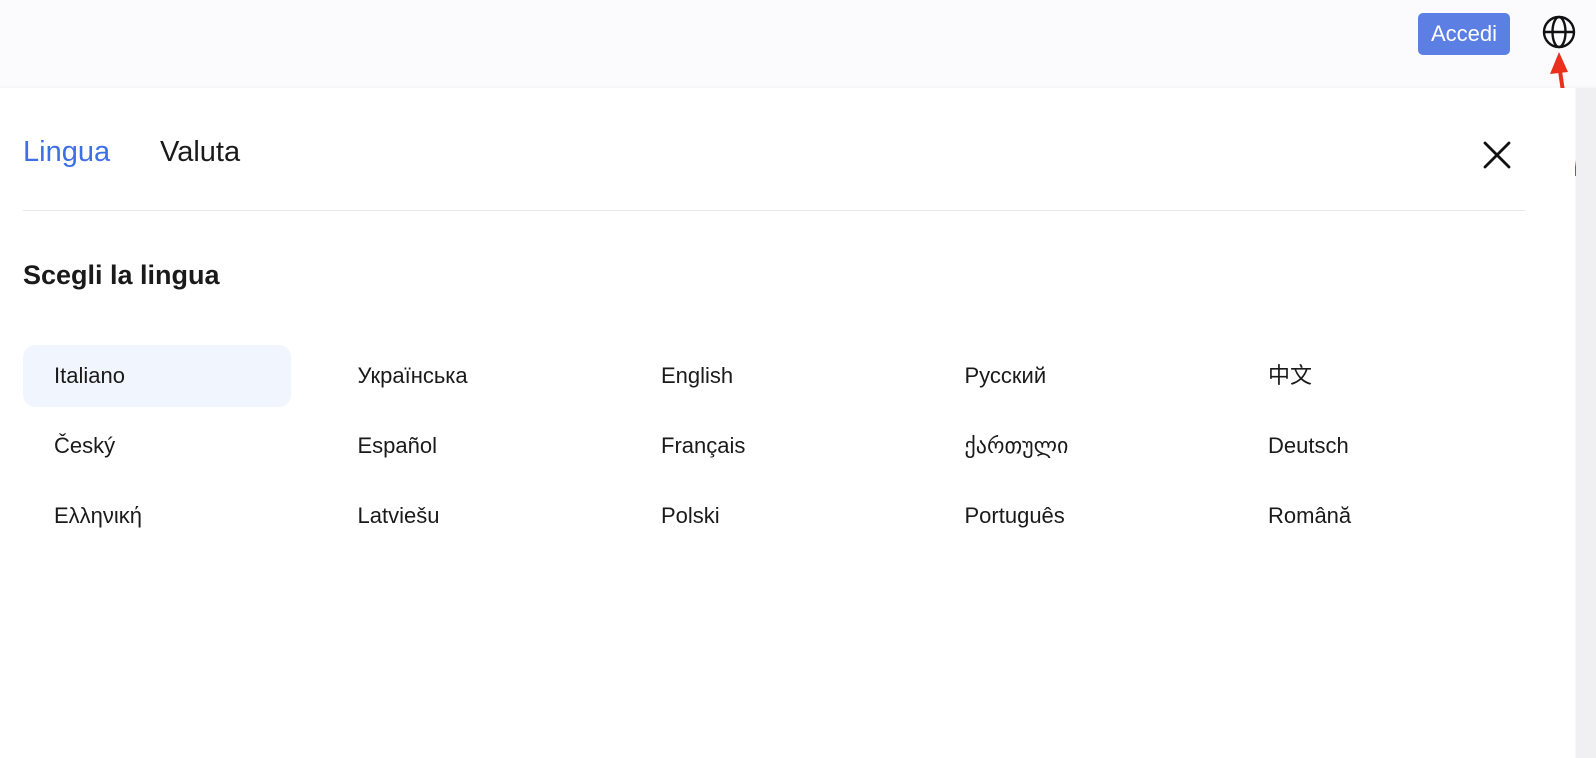 The image size is (1596, 758). What do you see at coordinates (764, 446) in the screenshot?
I see `language-option-french: Français` at bounding box center [764, 446].